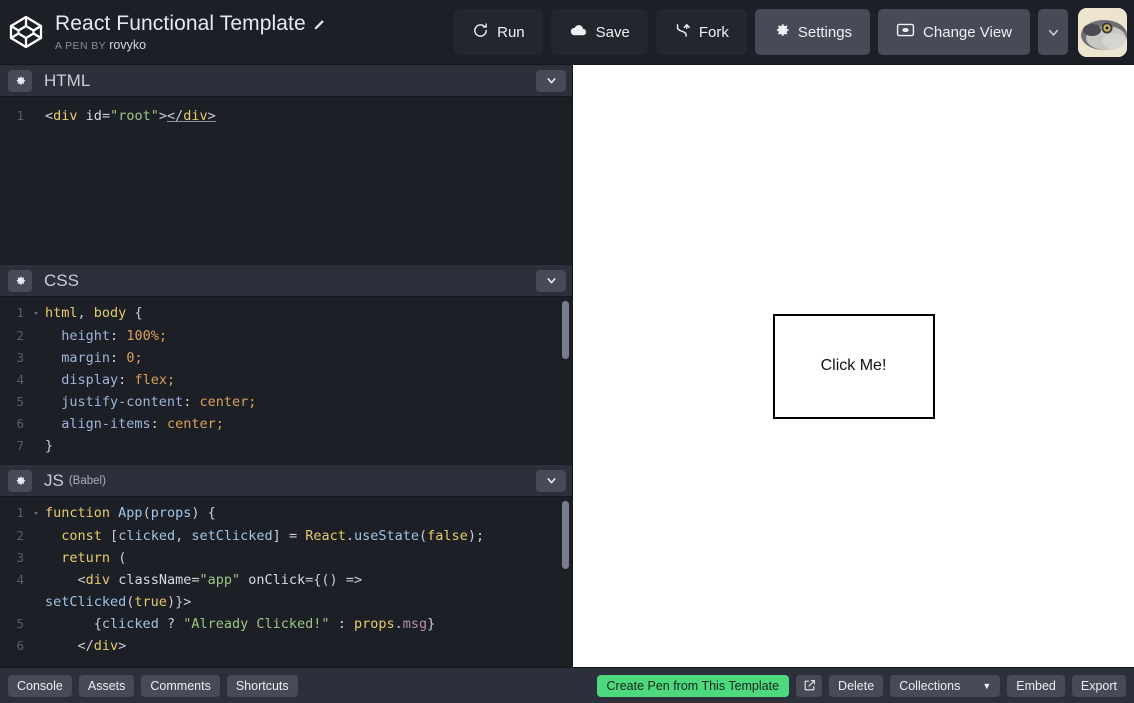 The width and height of the screenshot is (1134, 703). I want to click on line-number: 3, so click(20, 557).